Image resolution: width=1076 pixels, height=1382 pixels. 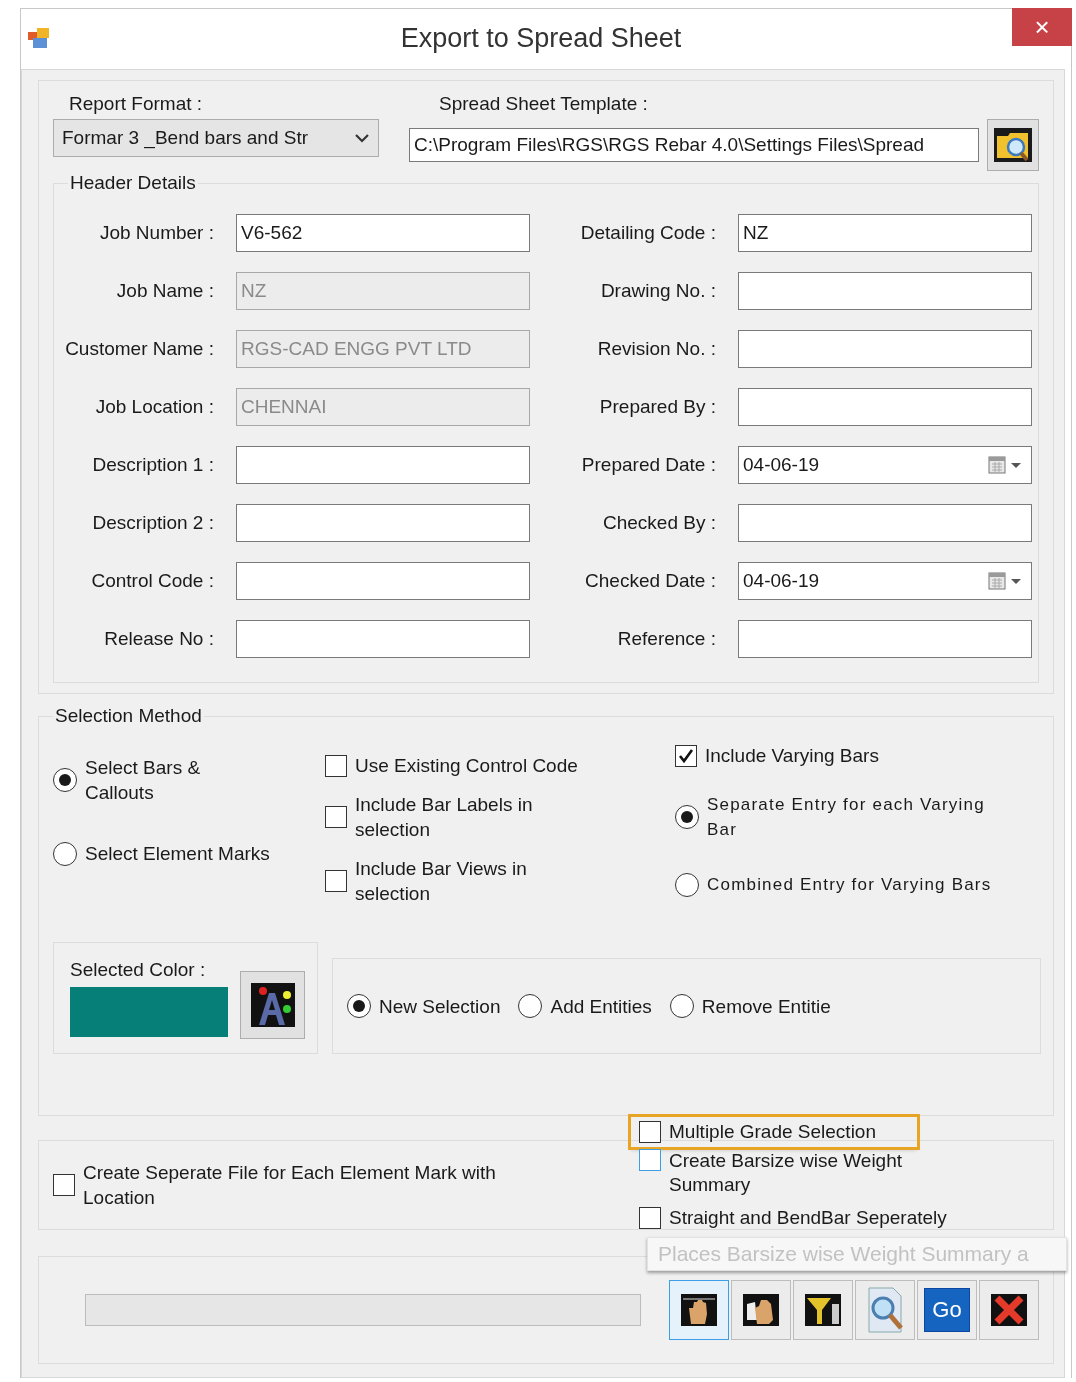 I want to click on field-label: Prepared Date :, so click(x=648, y=465).